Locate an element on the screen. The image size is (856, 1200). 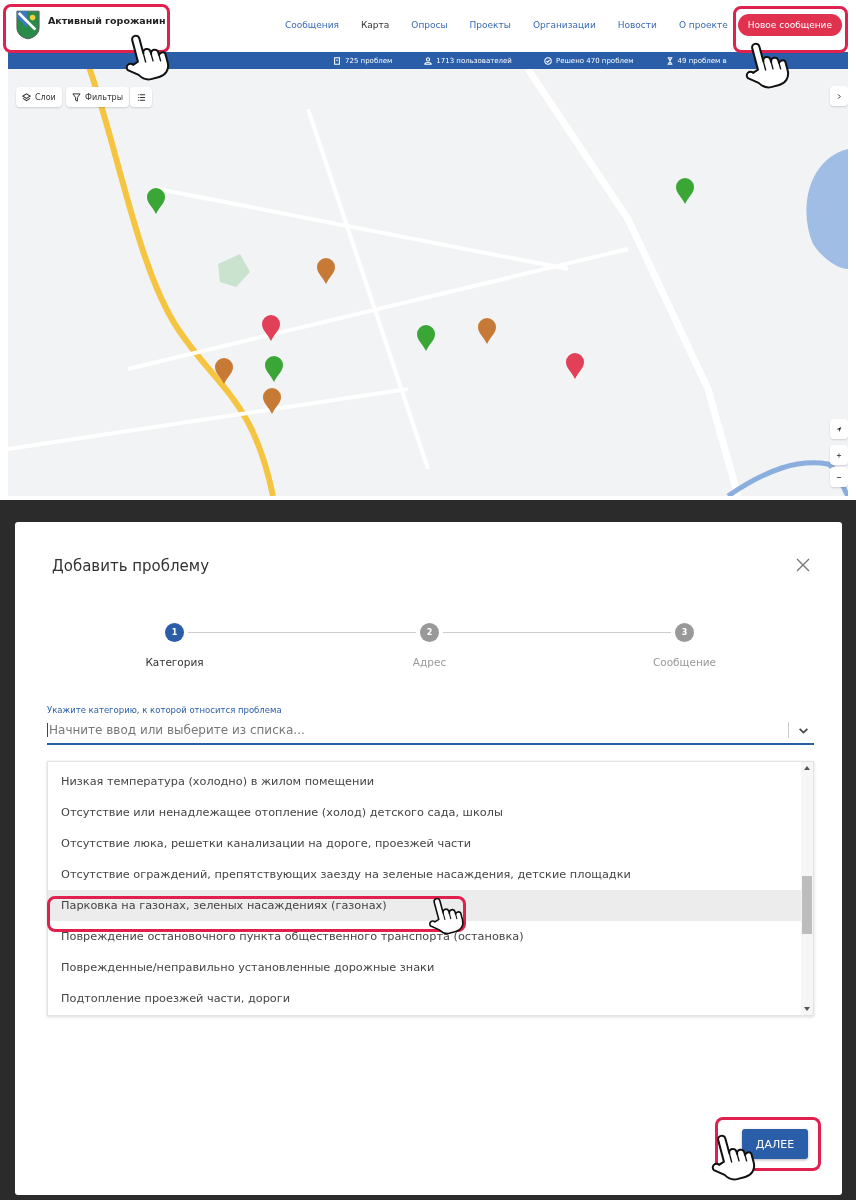
filter-icon is located at coordinates (76, 97).